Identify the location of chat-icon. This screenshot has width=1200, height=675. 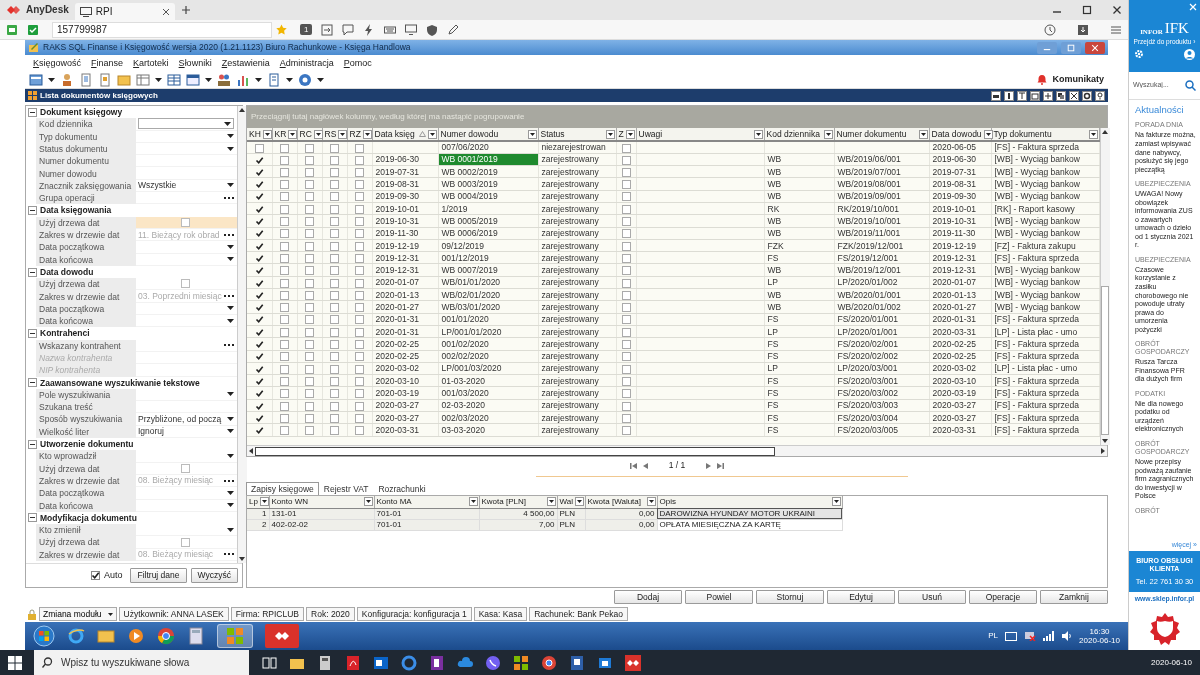
(348, 29).